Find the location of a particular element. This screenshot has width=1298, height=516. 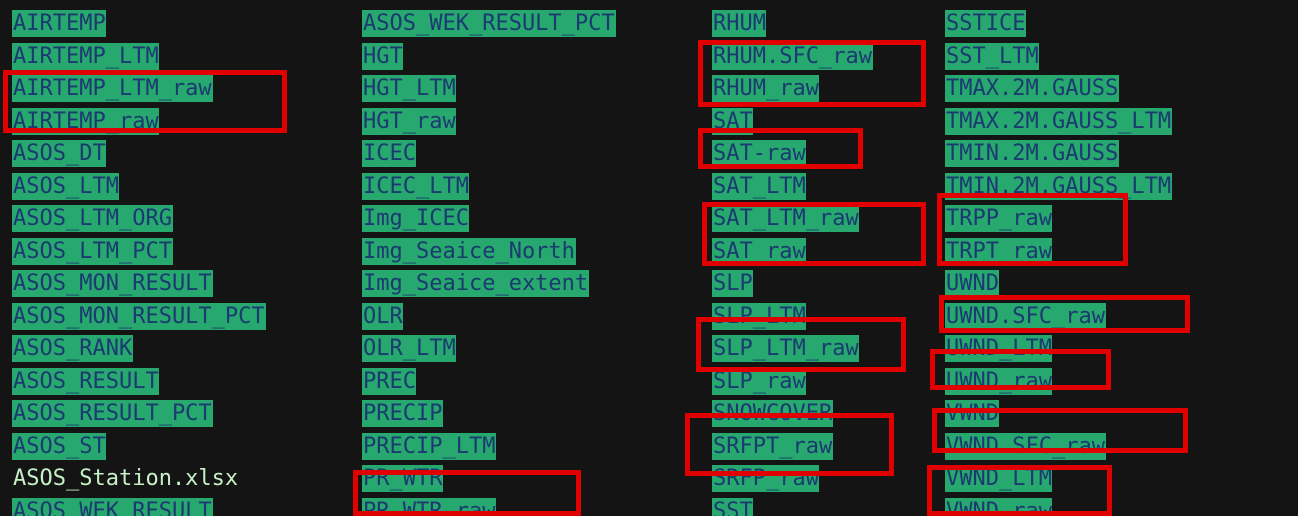

listing-entry: TMIN.2M.GAUSS_LTM is located at coordinates (1058, 186).